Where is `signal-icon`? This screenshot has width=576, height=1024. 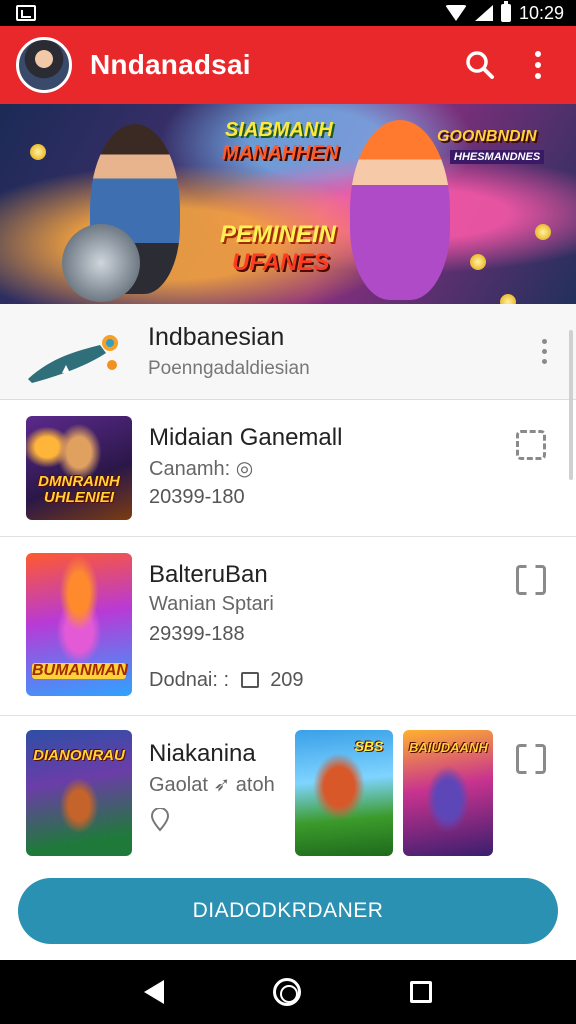
signal-icon is located at coordinates (483, 13).